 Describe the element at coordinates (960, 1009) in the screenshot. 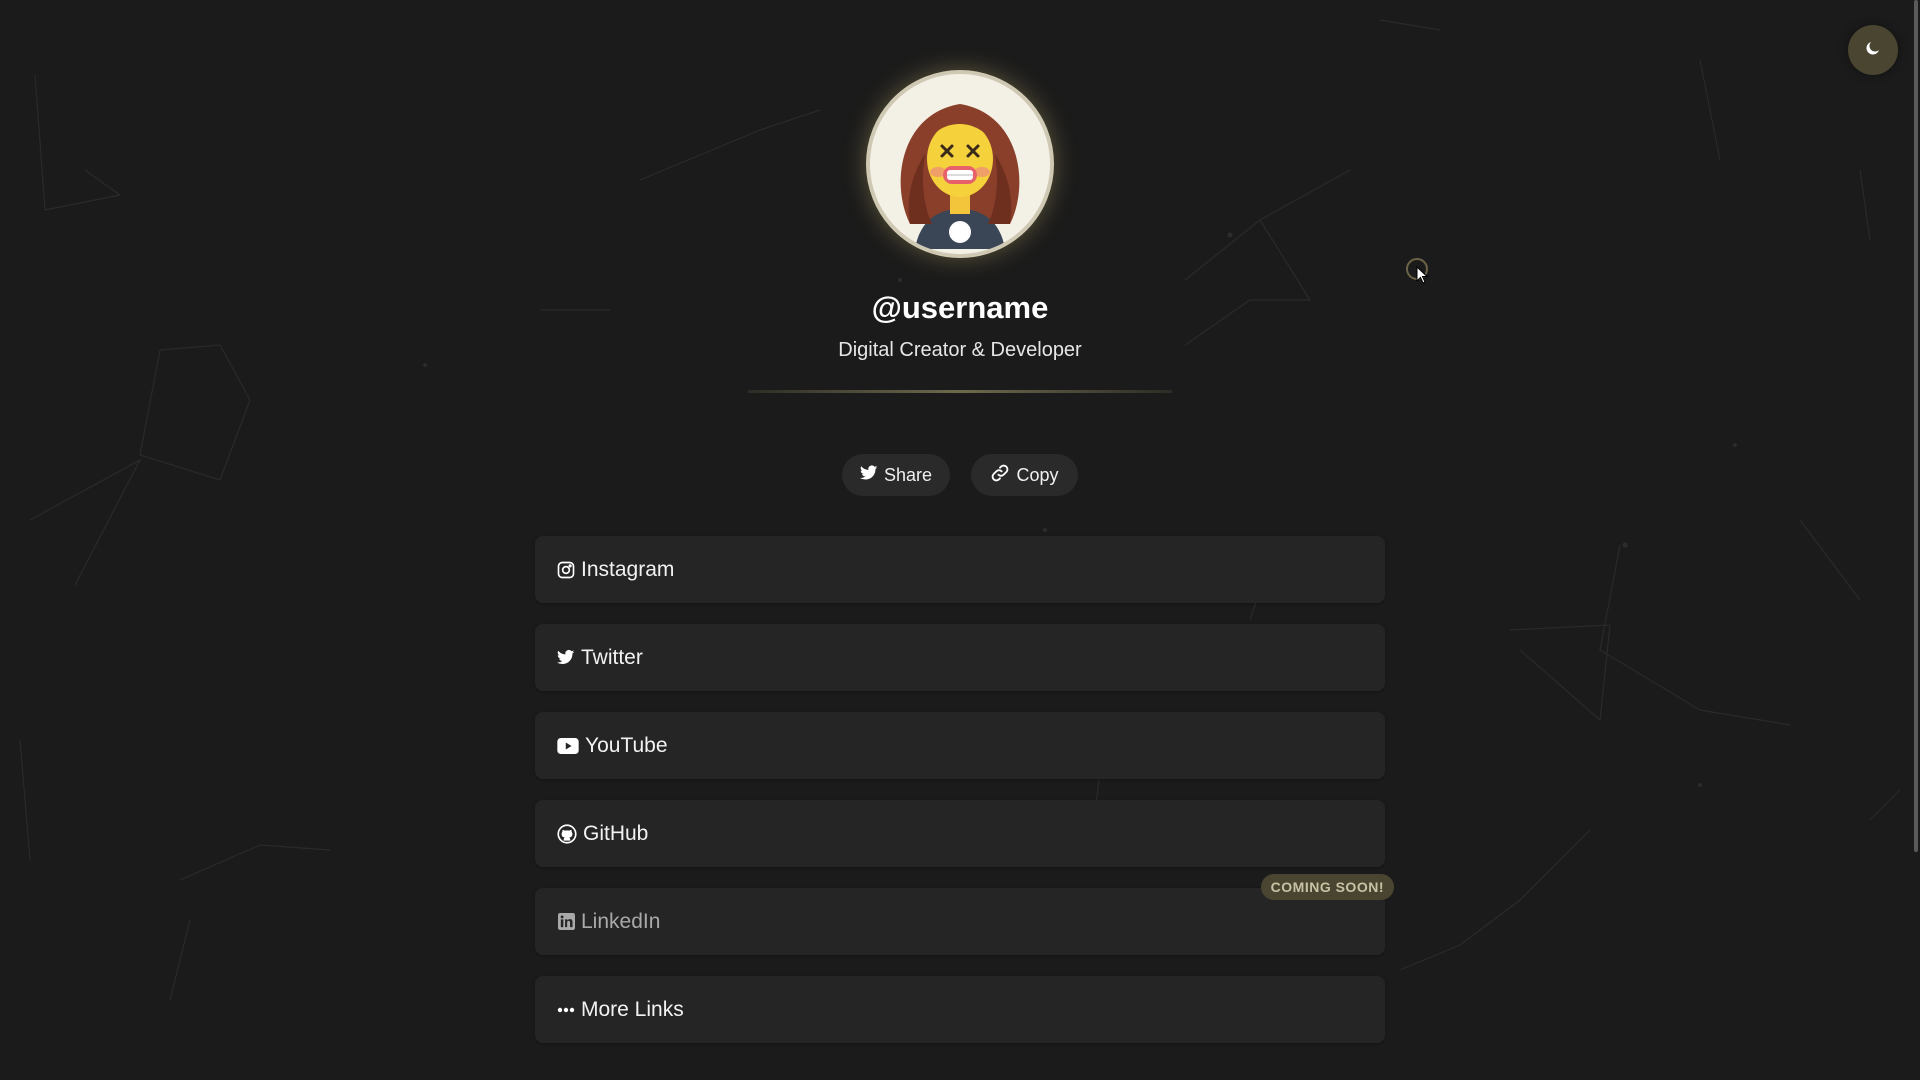

I see `link-more-links: More Links` at that location.